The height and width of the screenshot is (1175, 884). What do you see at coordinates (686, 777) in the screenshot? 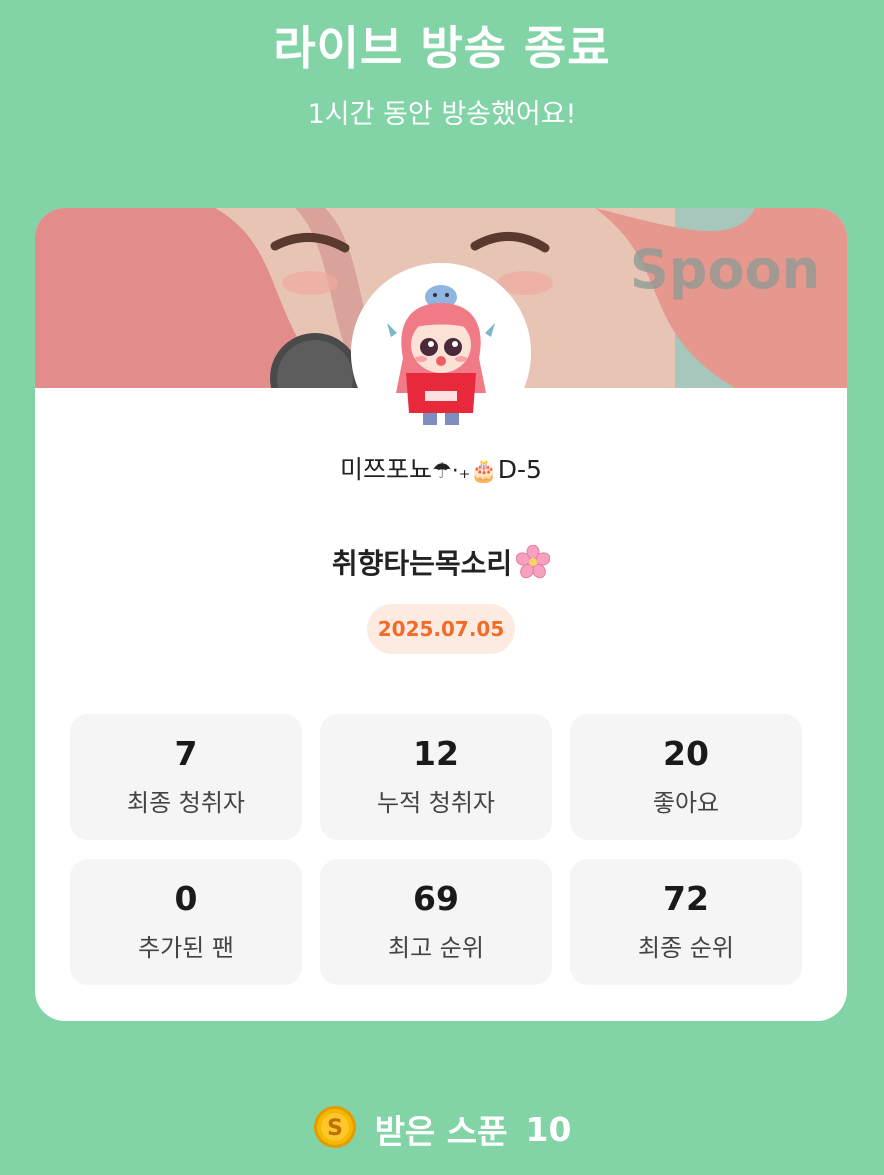
I see `stat-likes: 20 좋아요` at bounding box center [686, 777].